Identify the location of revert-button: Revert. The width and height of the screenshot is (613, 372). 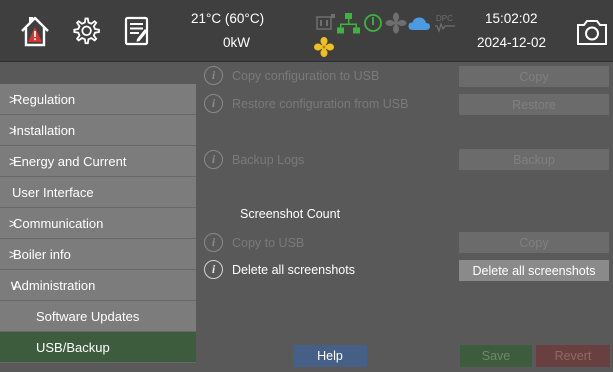
(573, 356).